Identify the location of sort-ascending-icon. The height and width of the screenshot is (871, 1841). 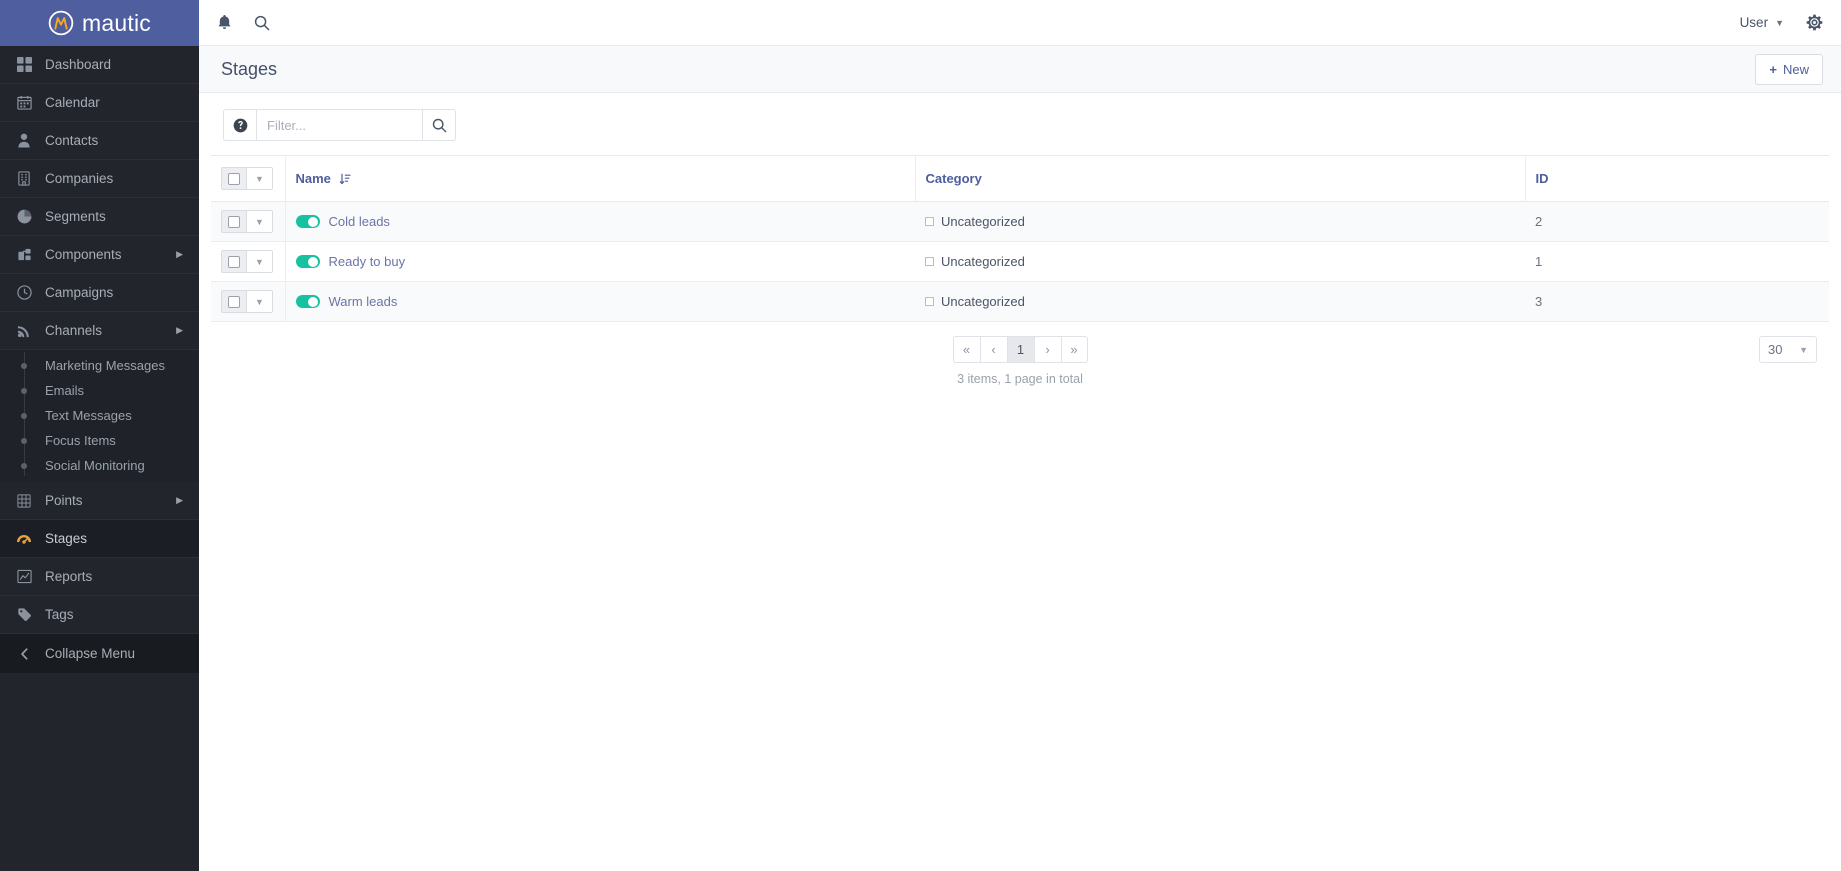
(345, 179).